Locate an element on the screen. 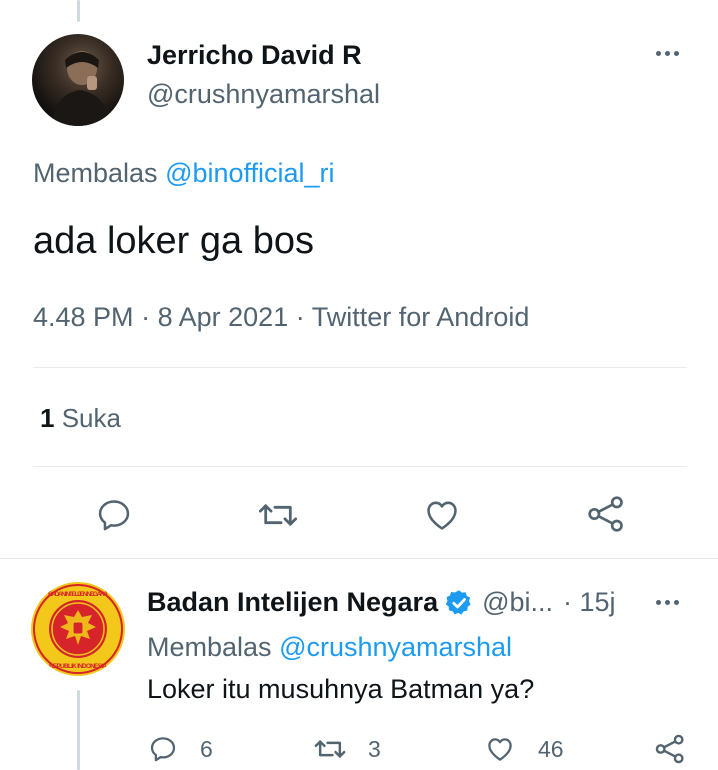 This screenshot has width=718, height=770. tweet-text: ada loker ga bos is located at coordinates (173, 241).